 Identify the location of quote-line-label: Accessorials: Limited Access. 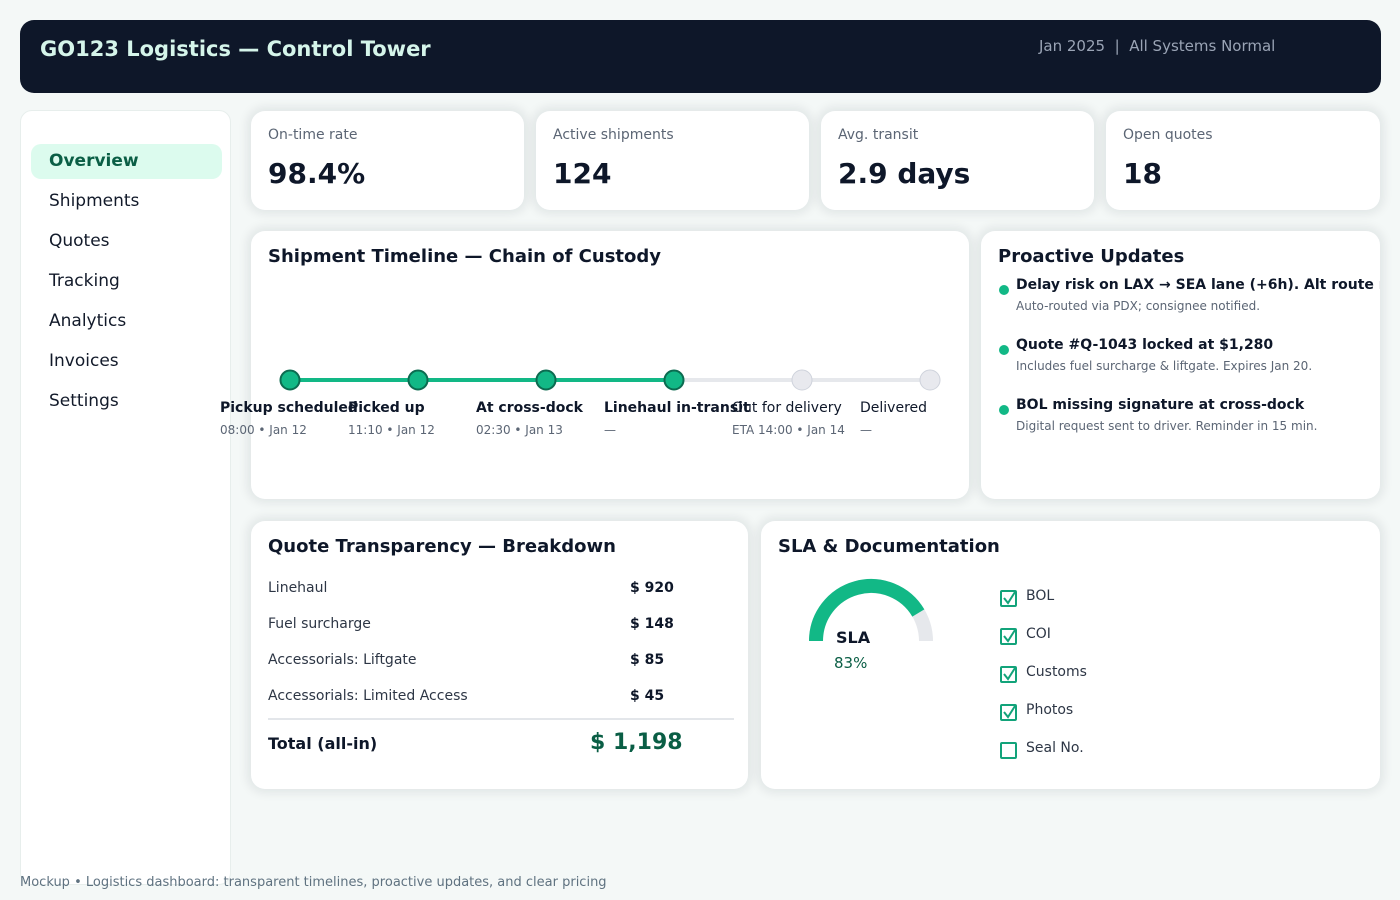
(368, 696).